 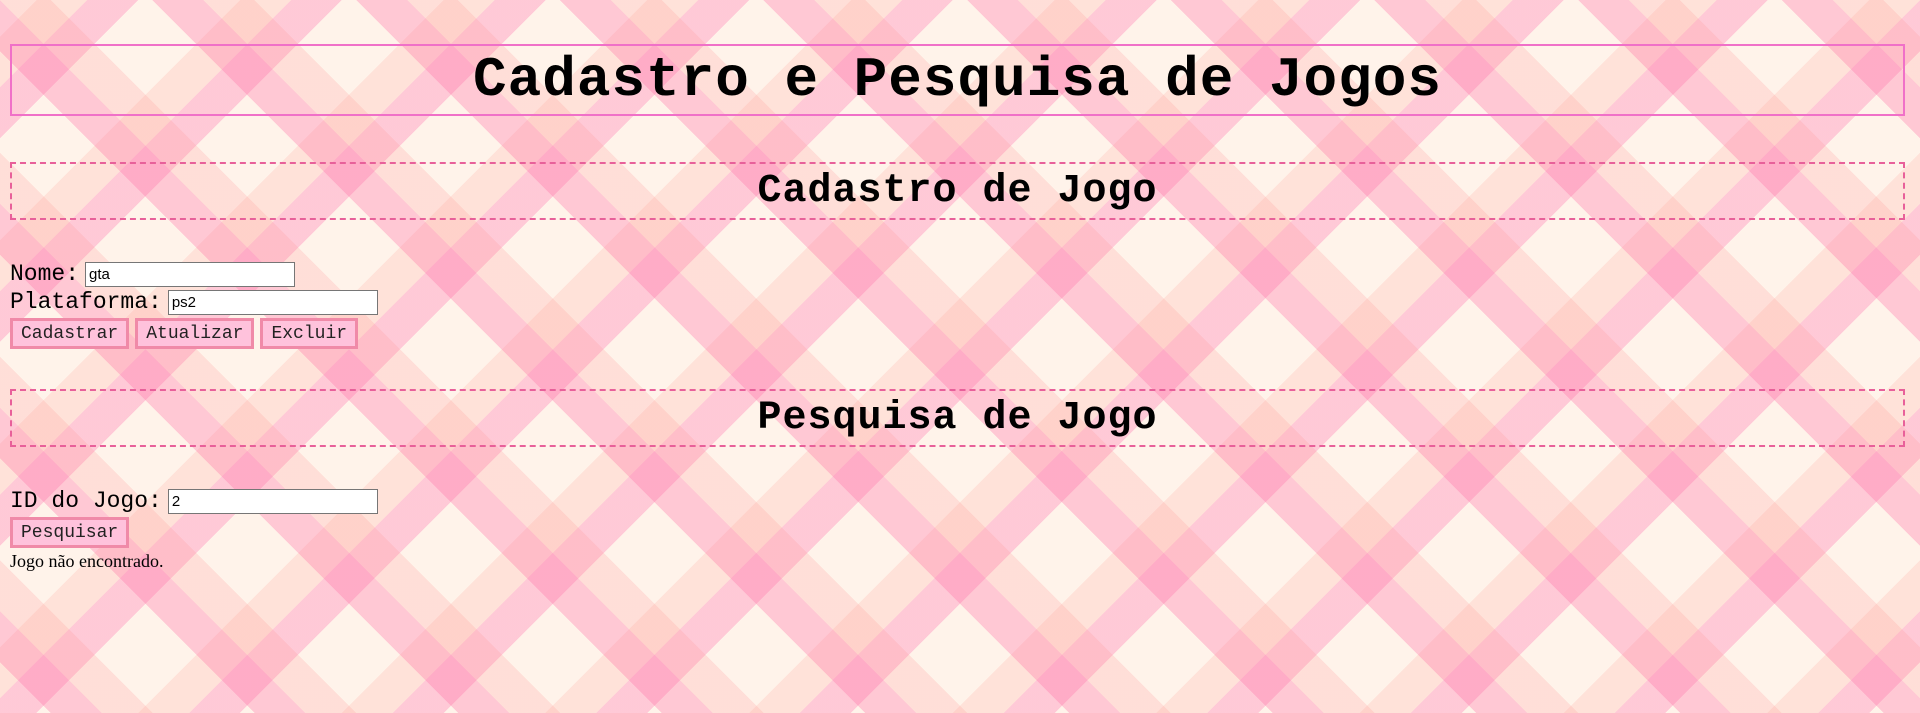 I want to click on atualizar-button: Atualizar, so click(x=195, y=333).